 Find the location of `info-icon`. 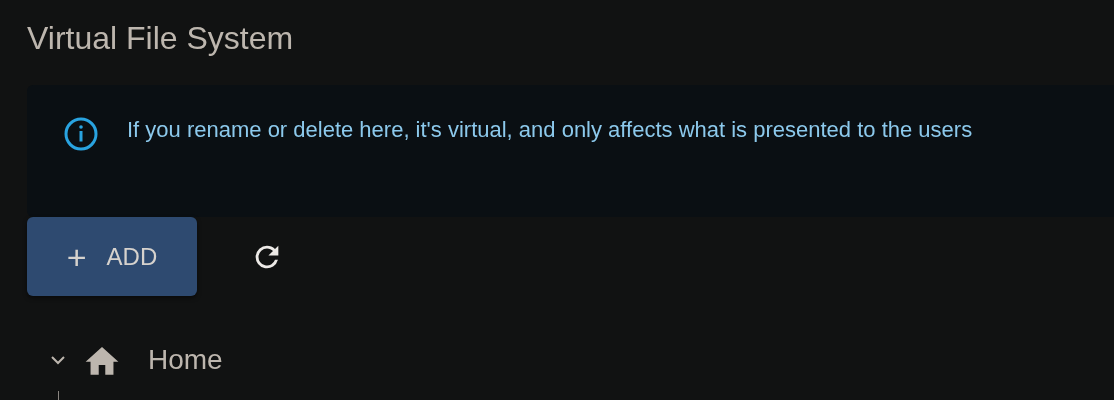

info-icon is located at coordinates (81, 134).